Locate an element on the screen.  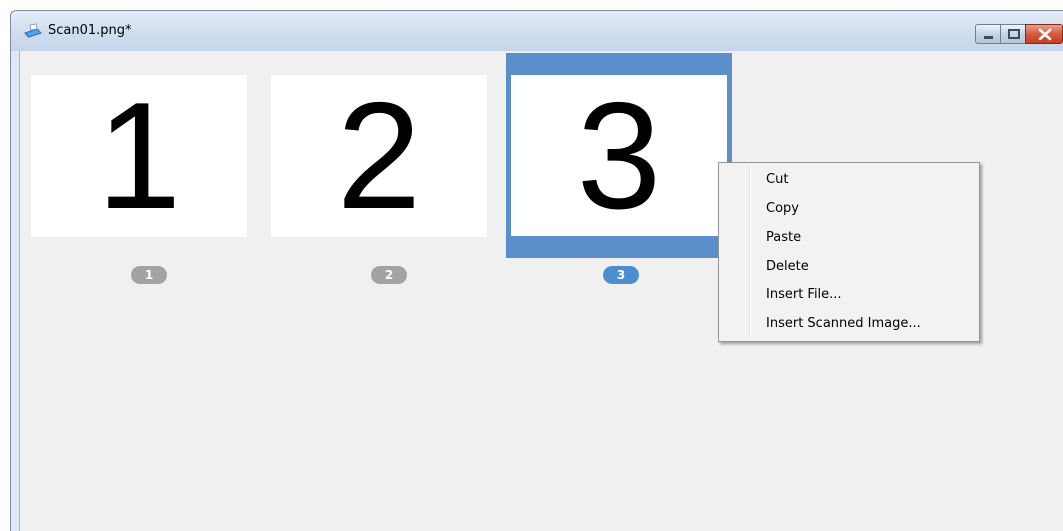
page-thumbnail-1: 1 is located at coordinates (139, 156).